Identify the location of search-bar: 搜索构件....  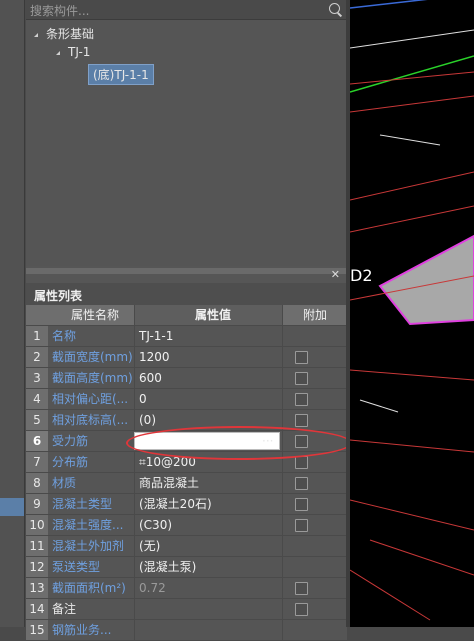
(186, 10).